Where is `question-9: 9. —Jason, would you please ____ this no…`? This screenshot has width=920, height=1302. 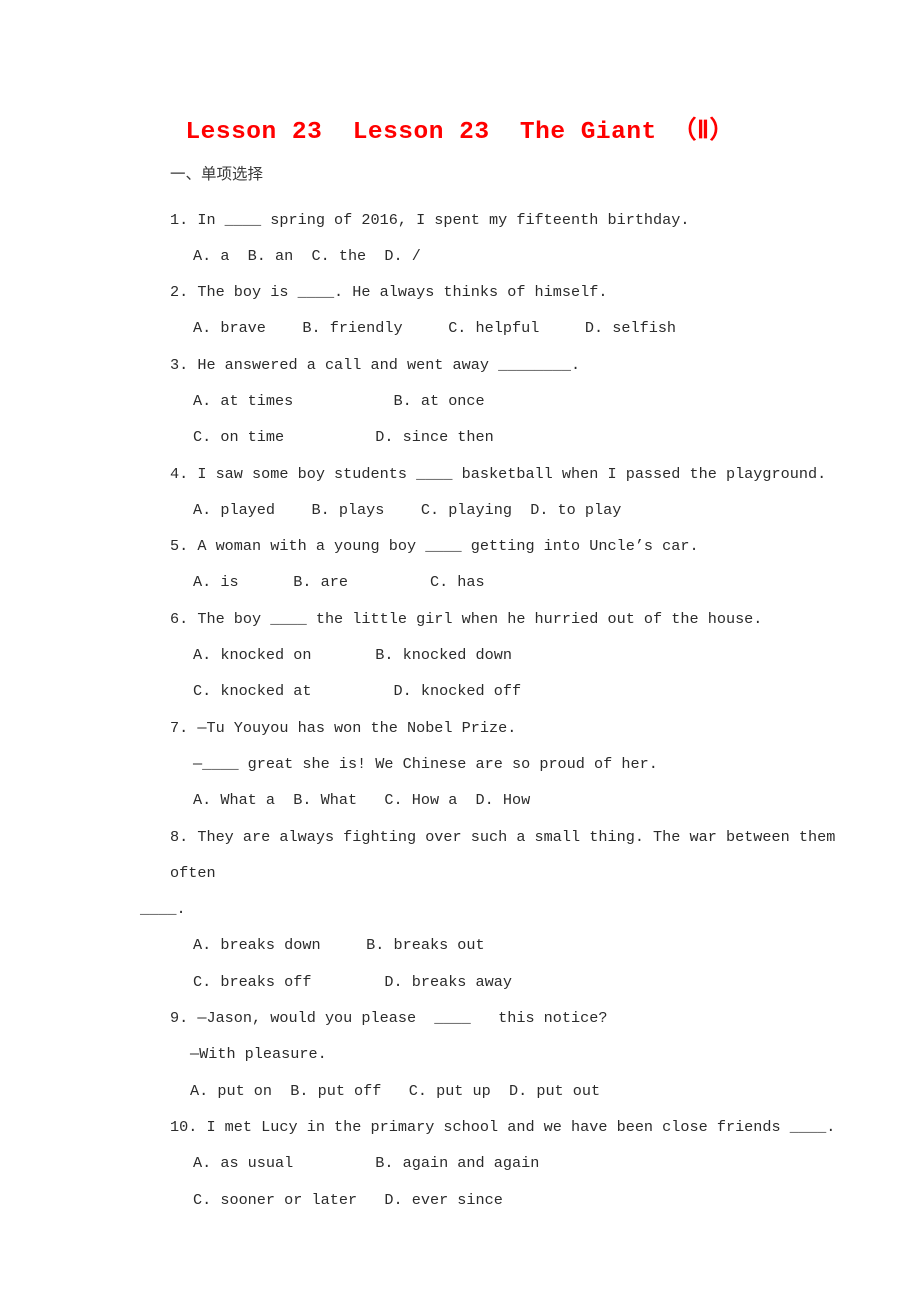
question-9: 9. —Jason, would you please ____ this no… is located at coordinates (520, 1054).